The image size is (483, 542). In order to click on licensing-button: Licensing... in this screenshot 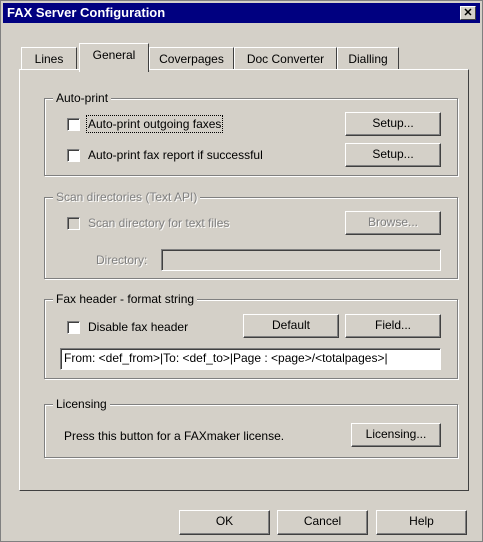, I will do `click(396, 435)`.